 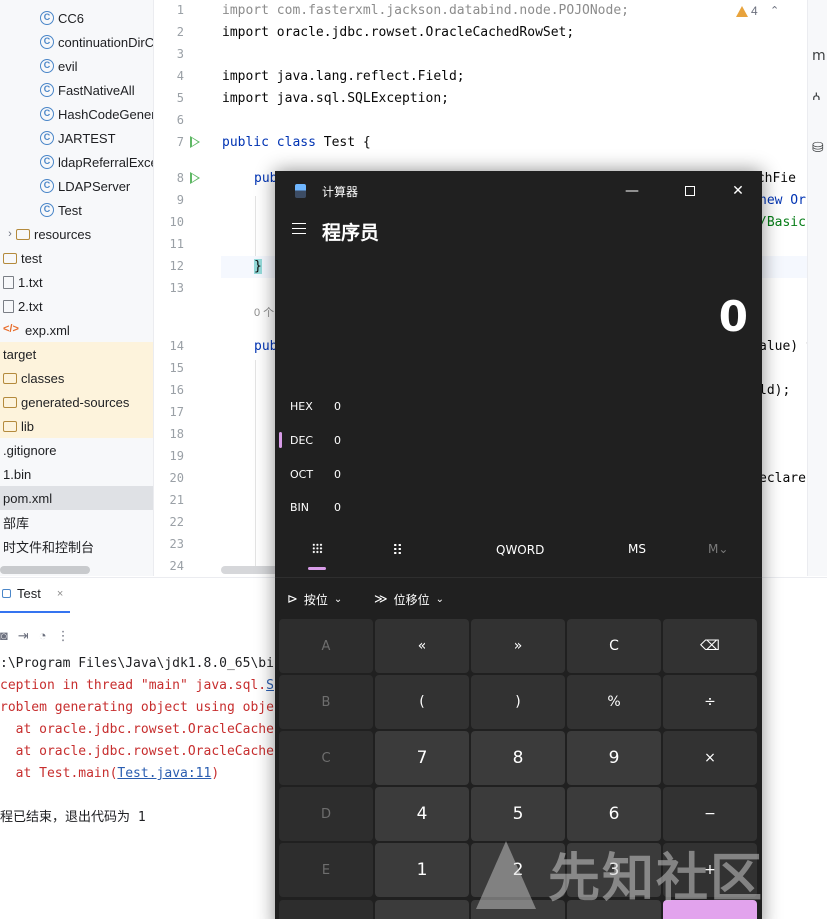 I want to click on camera-icon: ◙, so click(x=4, y=636).